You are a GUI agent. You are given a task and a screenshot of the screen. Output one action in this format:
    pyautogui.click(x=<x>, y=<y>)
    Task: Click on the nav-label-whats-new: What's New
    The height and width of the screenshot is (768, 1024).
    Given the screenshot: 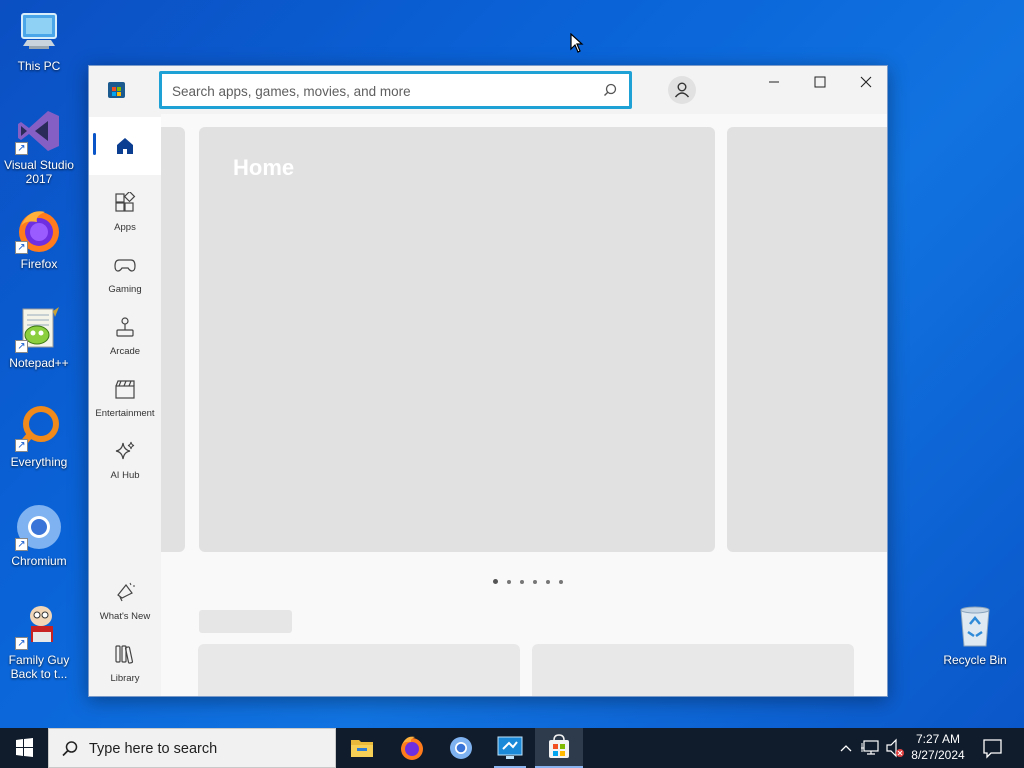 What is the action you would take?
    pyautogui.click(x=125, y=616)
    